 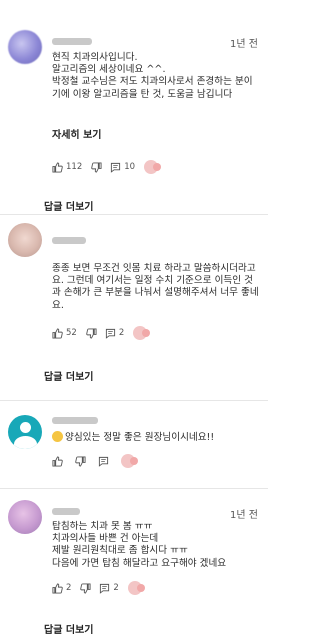 What do you see at coordinates (109, 70) in the screenshot?
I see `comment-line: 알고리즘의 세상이네요 ^^.` at bounding box center [109, 70].